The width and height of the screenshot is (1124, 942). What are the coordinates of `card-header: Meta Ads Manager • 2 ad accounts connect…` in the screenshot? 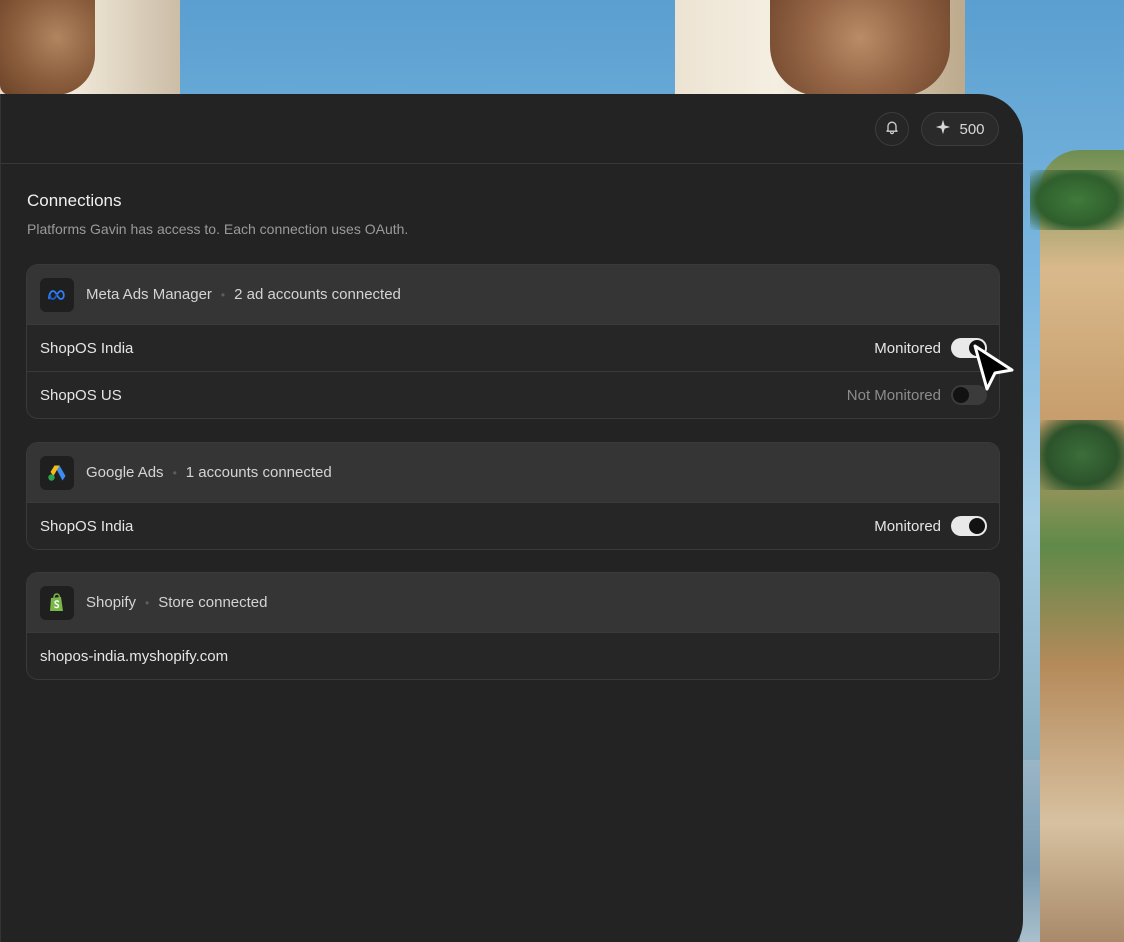 It's located at (513, 294).